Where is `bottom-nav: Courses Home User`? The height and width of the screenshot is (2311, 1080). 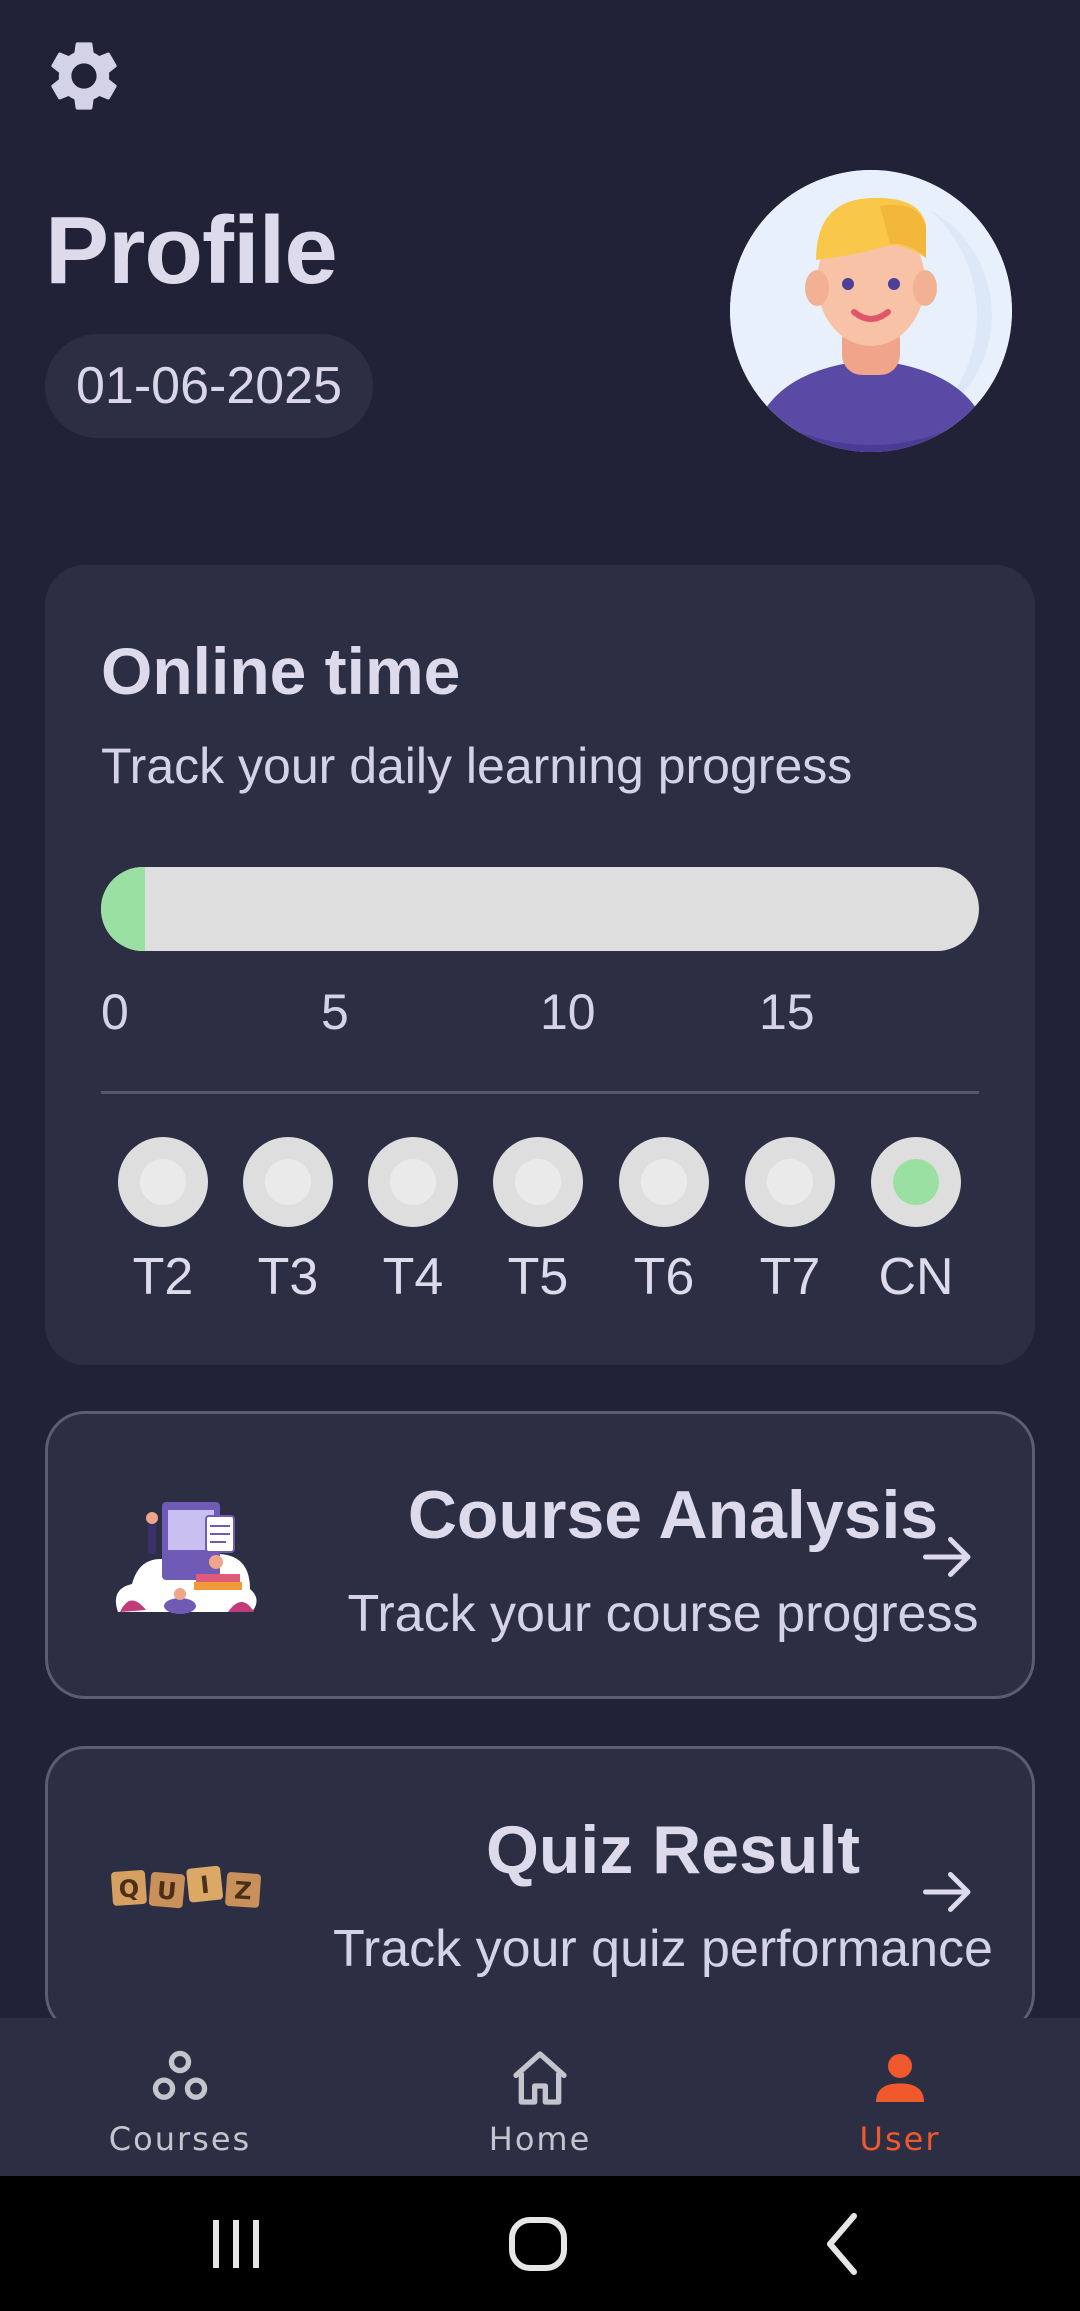
bottom-nav: Courses Home User is located at coordinates (540, 2097).